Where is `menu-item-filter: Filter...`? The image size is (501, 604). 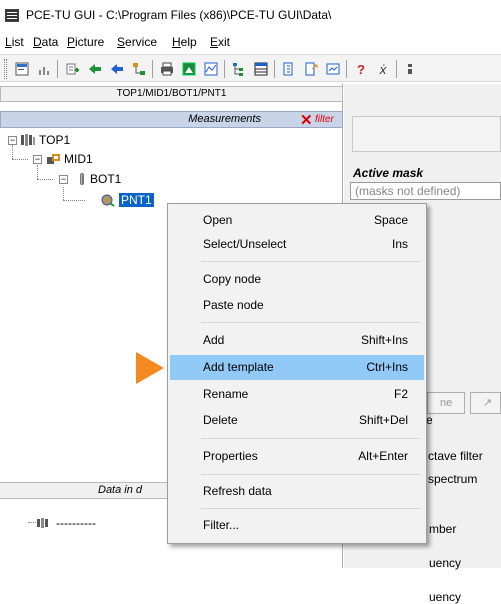 menu-item-filter: Filter... is located at coordinates (297, 525).